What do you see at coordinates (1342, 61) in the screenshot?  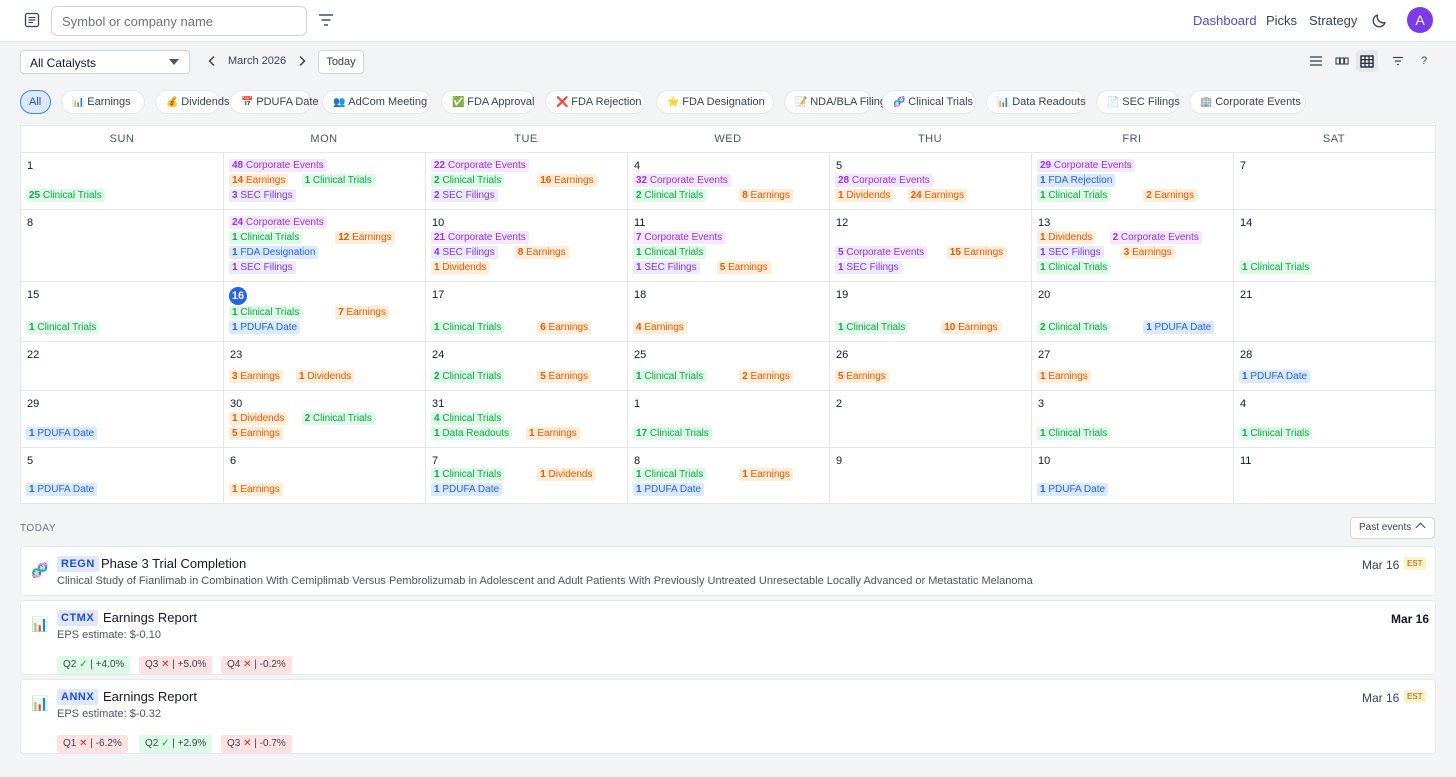 I see `week-view-button` at bounding box center [1342, 61].